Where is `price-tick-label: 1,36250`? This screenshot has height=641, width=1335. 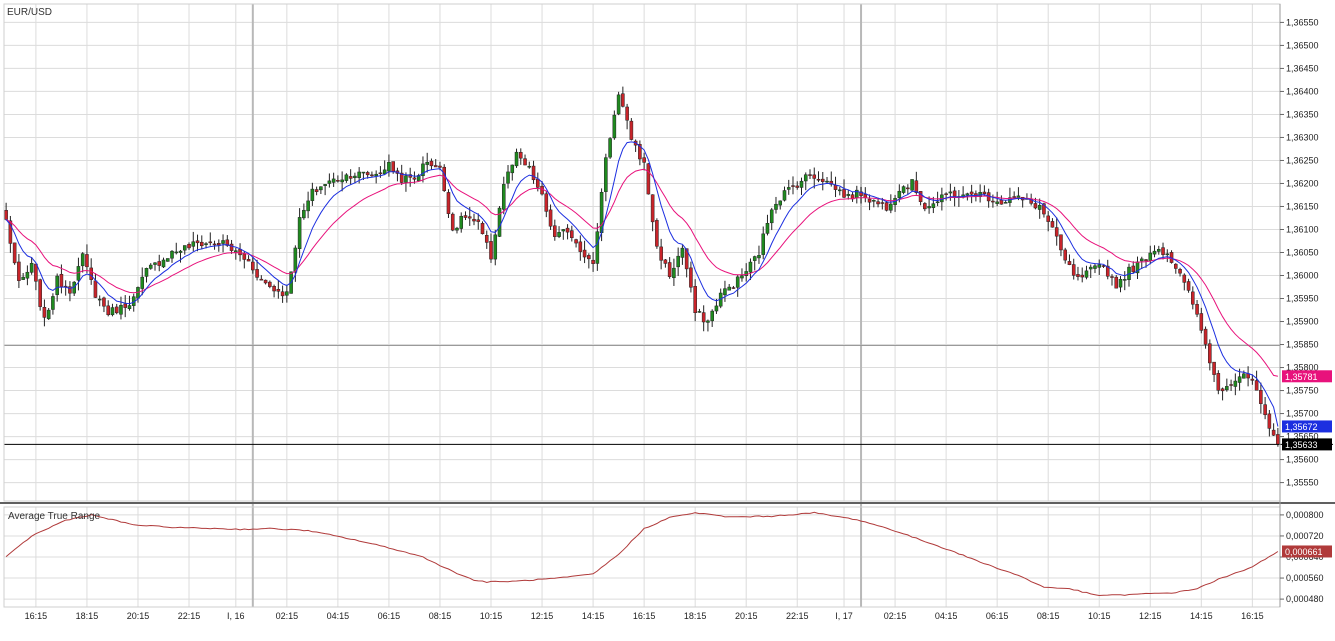 price-tick-label: 1,36250 is located at coordinates (1302, 160).